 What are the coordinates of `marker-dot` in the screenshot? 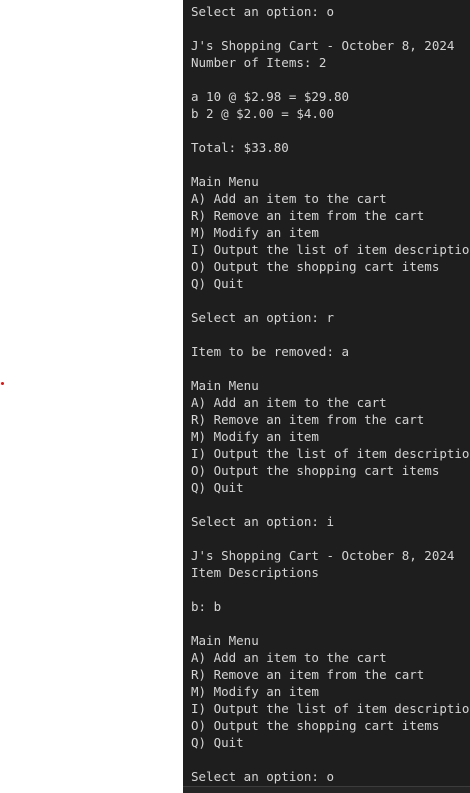 It's located at (2, 383).